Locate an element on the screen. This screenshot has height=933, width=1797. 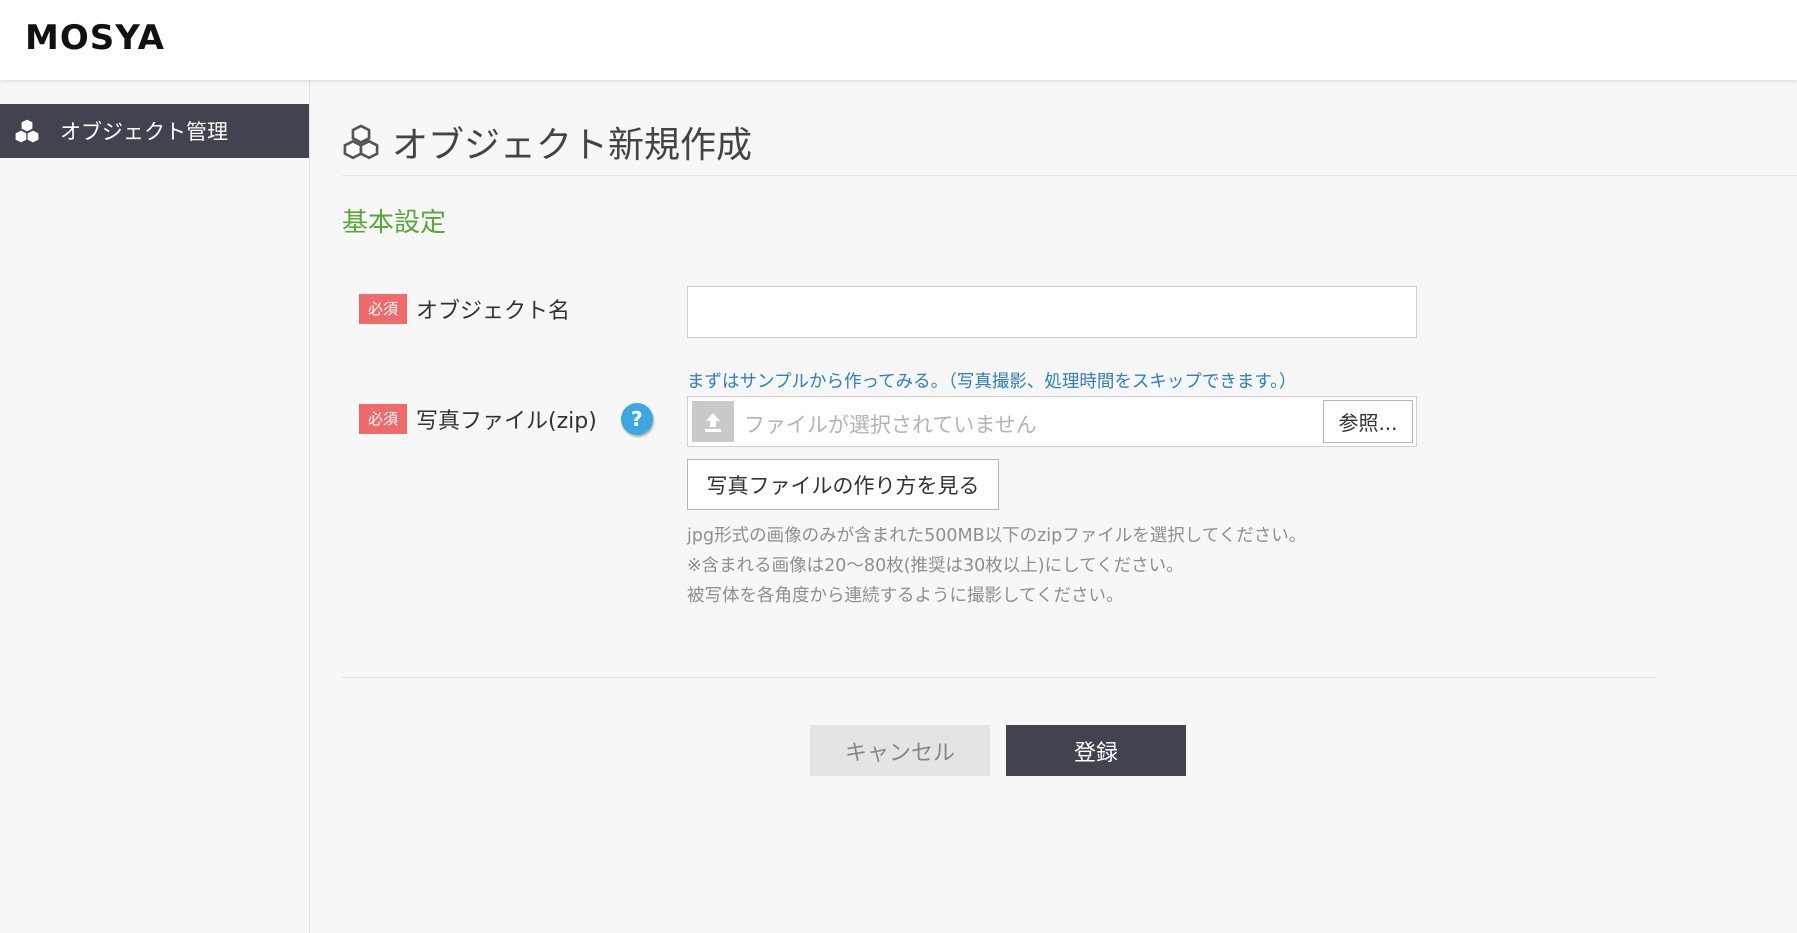
object-name-label-group: 必須 オブジェクト名 is located at coordinates (464, 309).